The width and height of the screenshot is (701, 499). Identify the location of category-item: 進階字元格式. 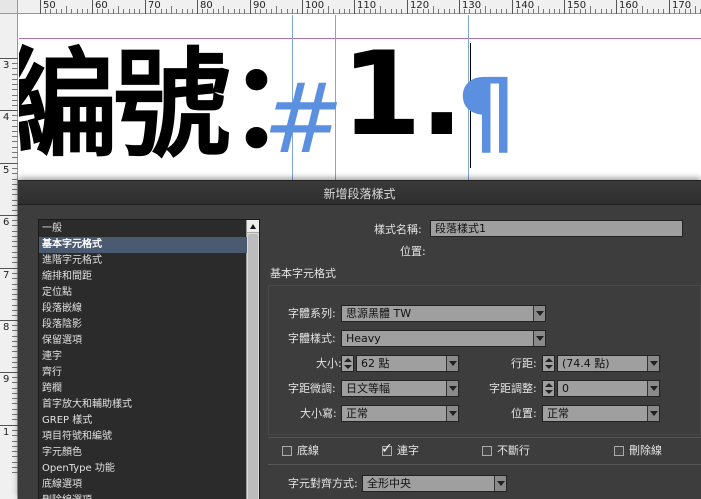
(143, 261).